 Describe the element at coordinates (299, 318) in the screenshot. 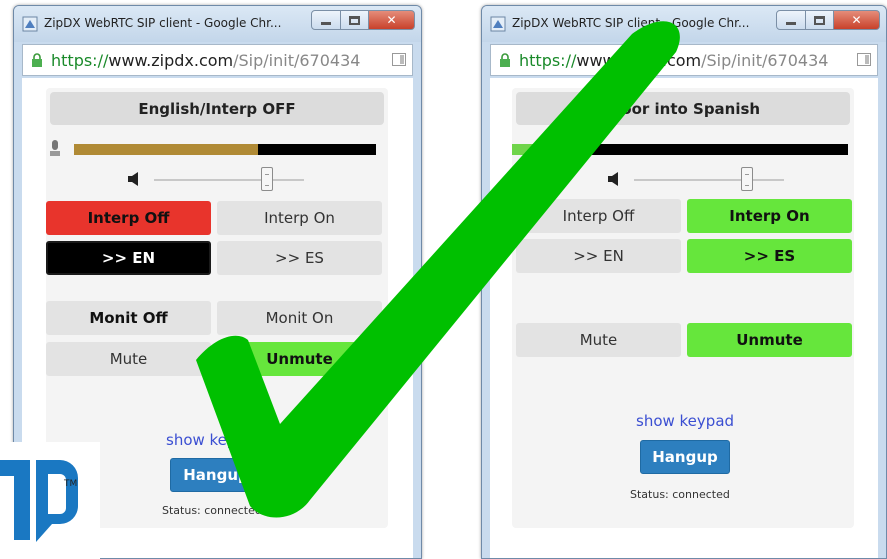

I see `monit-on-button: Monit On` at that location.